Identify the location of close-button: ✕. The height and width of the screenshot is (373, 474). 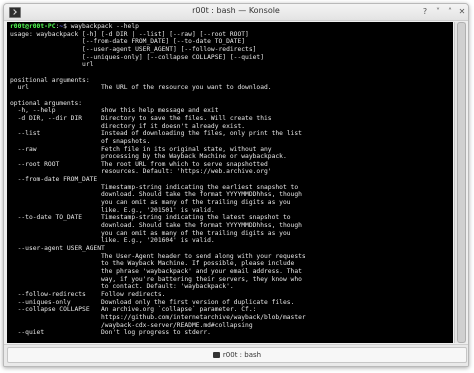
(462, 12).